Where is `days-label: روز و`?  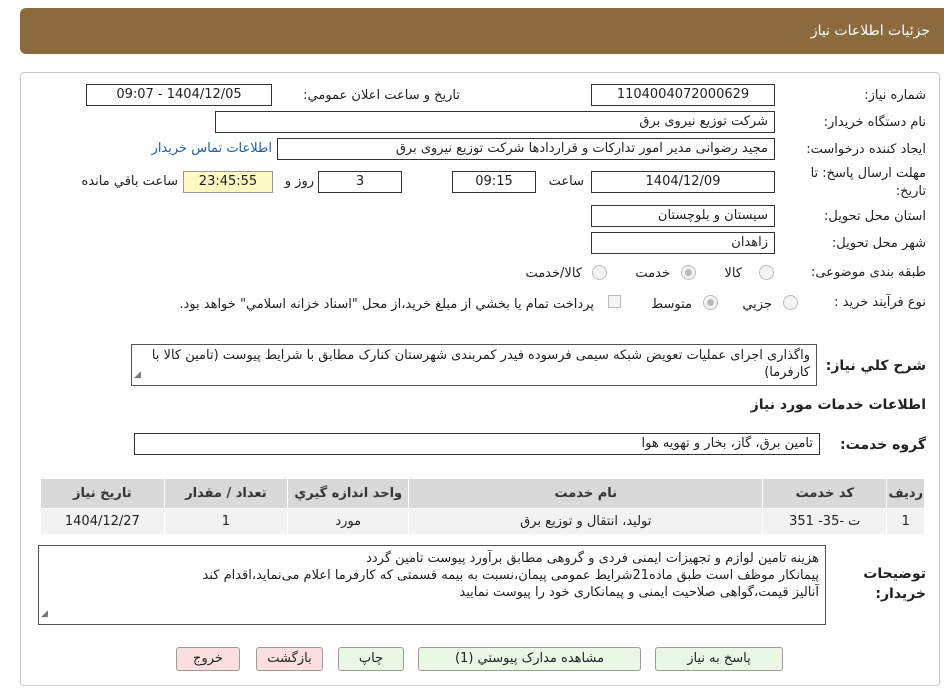
days-label: روز و is located at coordinates (299, 181).